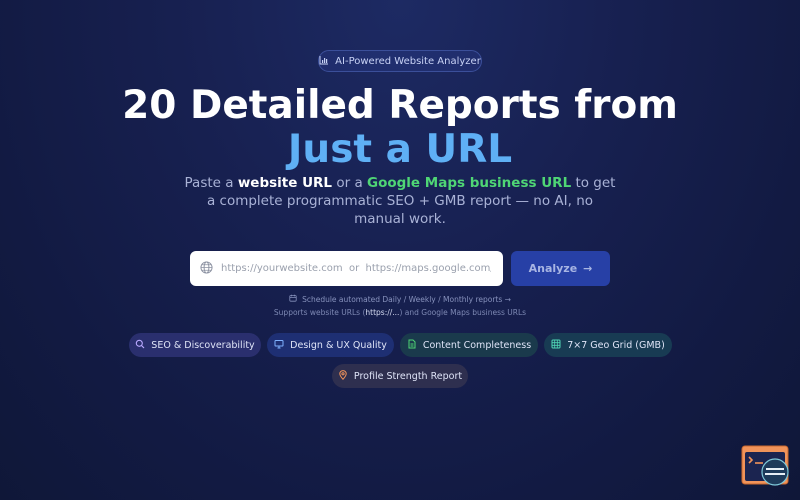 This screenshot has height=500, width=800. I want to click on title-accent: Just a URL, so click(400, 149).